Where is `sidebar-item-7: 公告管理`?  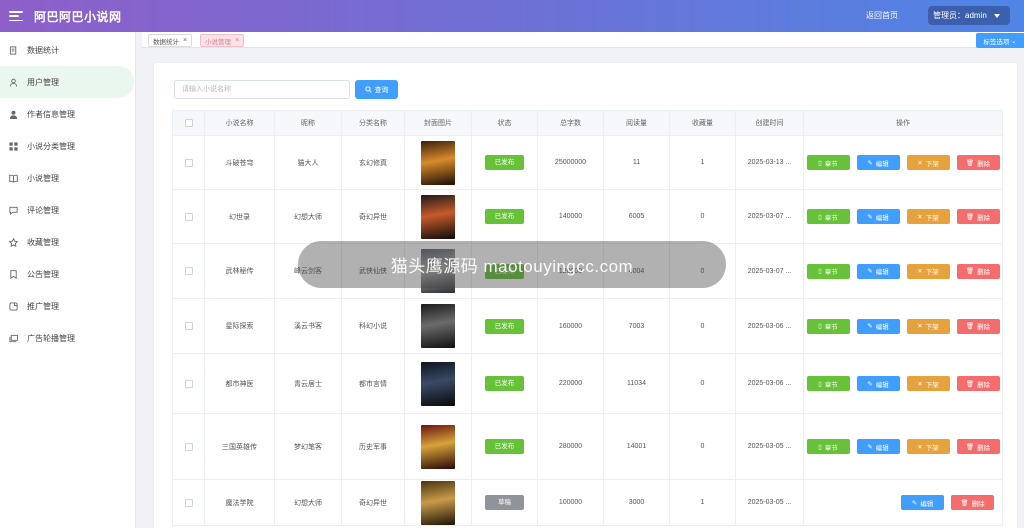 sidebar-item-7: 公告管理 is located at coordinates (67, 274).